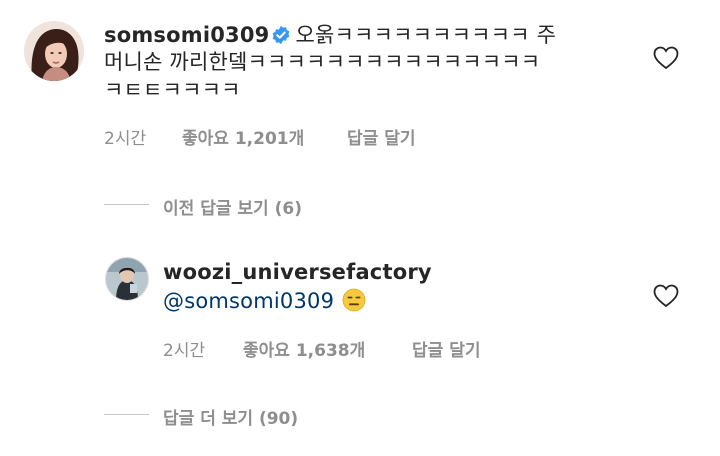  I want to click on comment-likes-count: 좋아요 1,638개, so click(304, 348).